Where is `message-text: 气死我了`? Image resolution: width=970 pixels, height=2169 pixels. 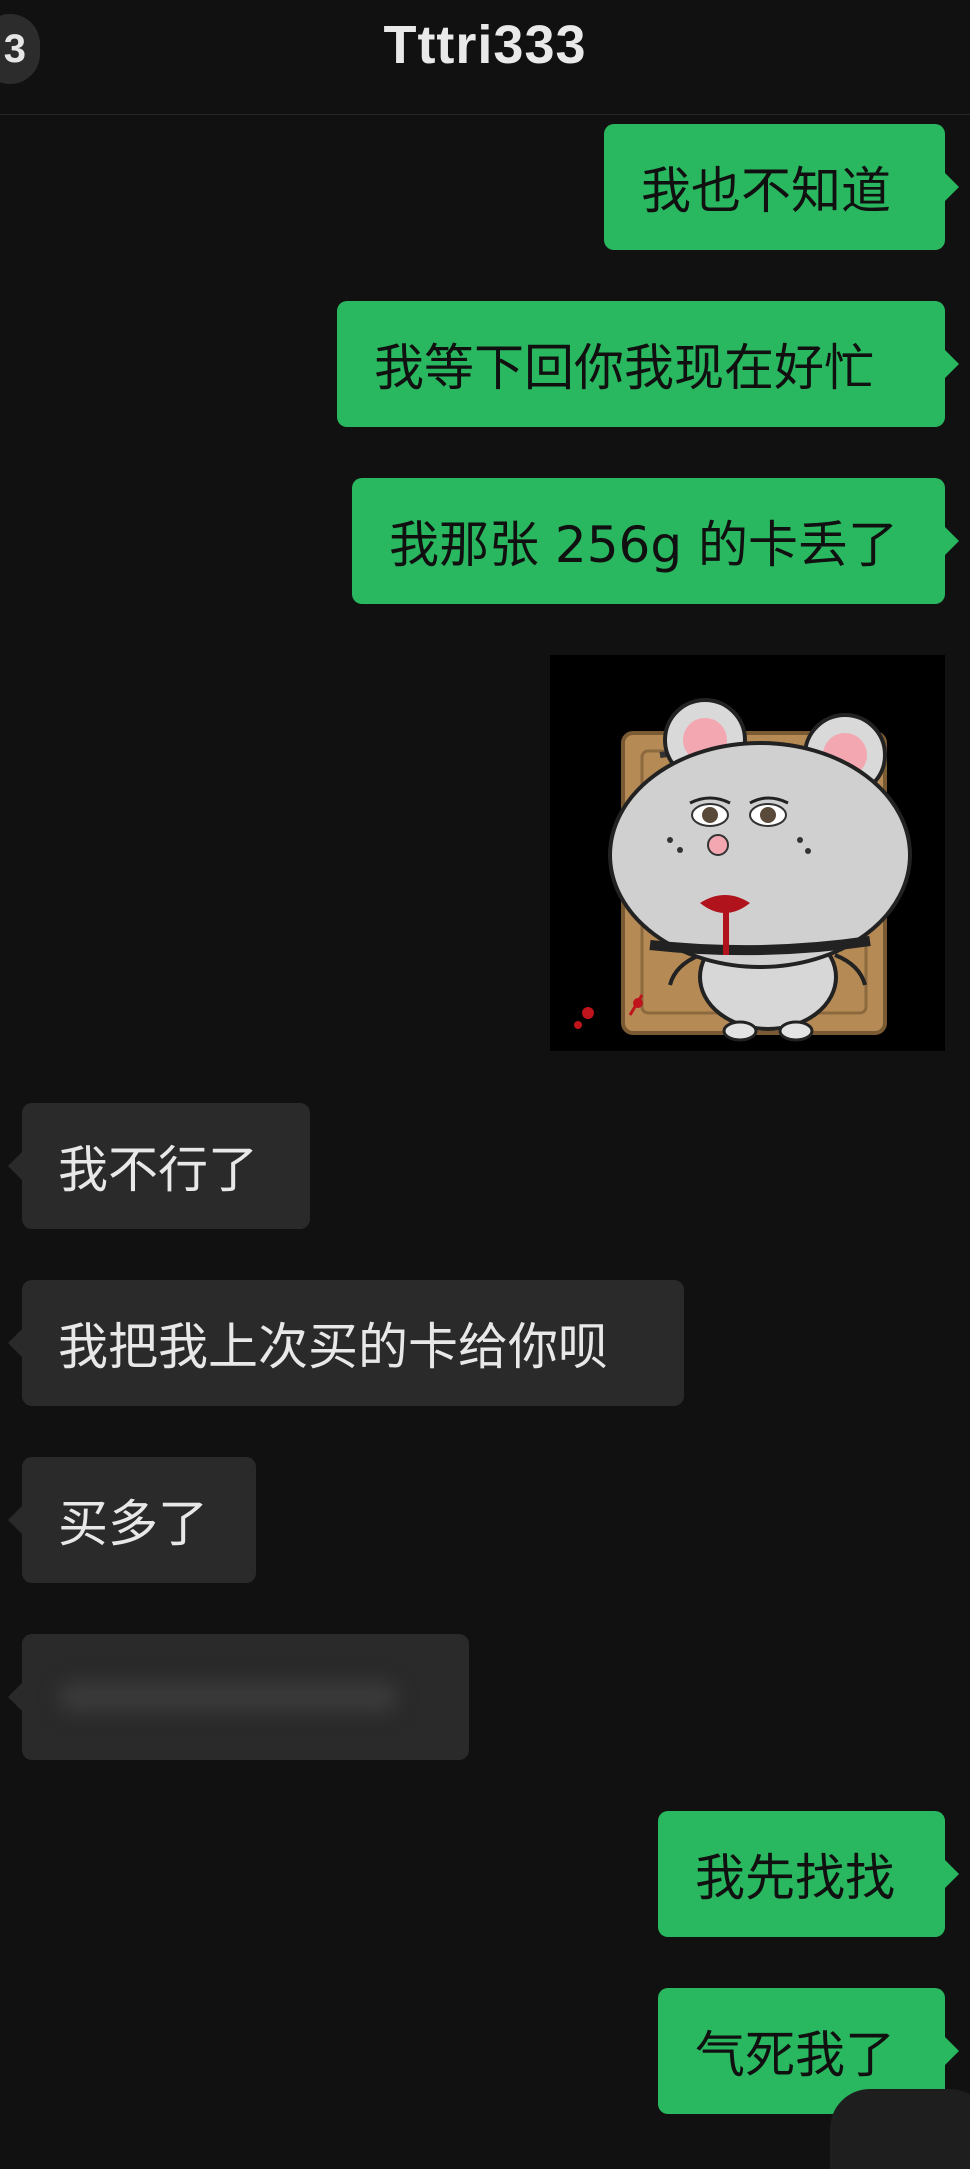
message-text: 气死我了 is located at coordinates (795, 2055).